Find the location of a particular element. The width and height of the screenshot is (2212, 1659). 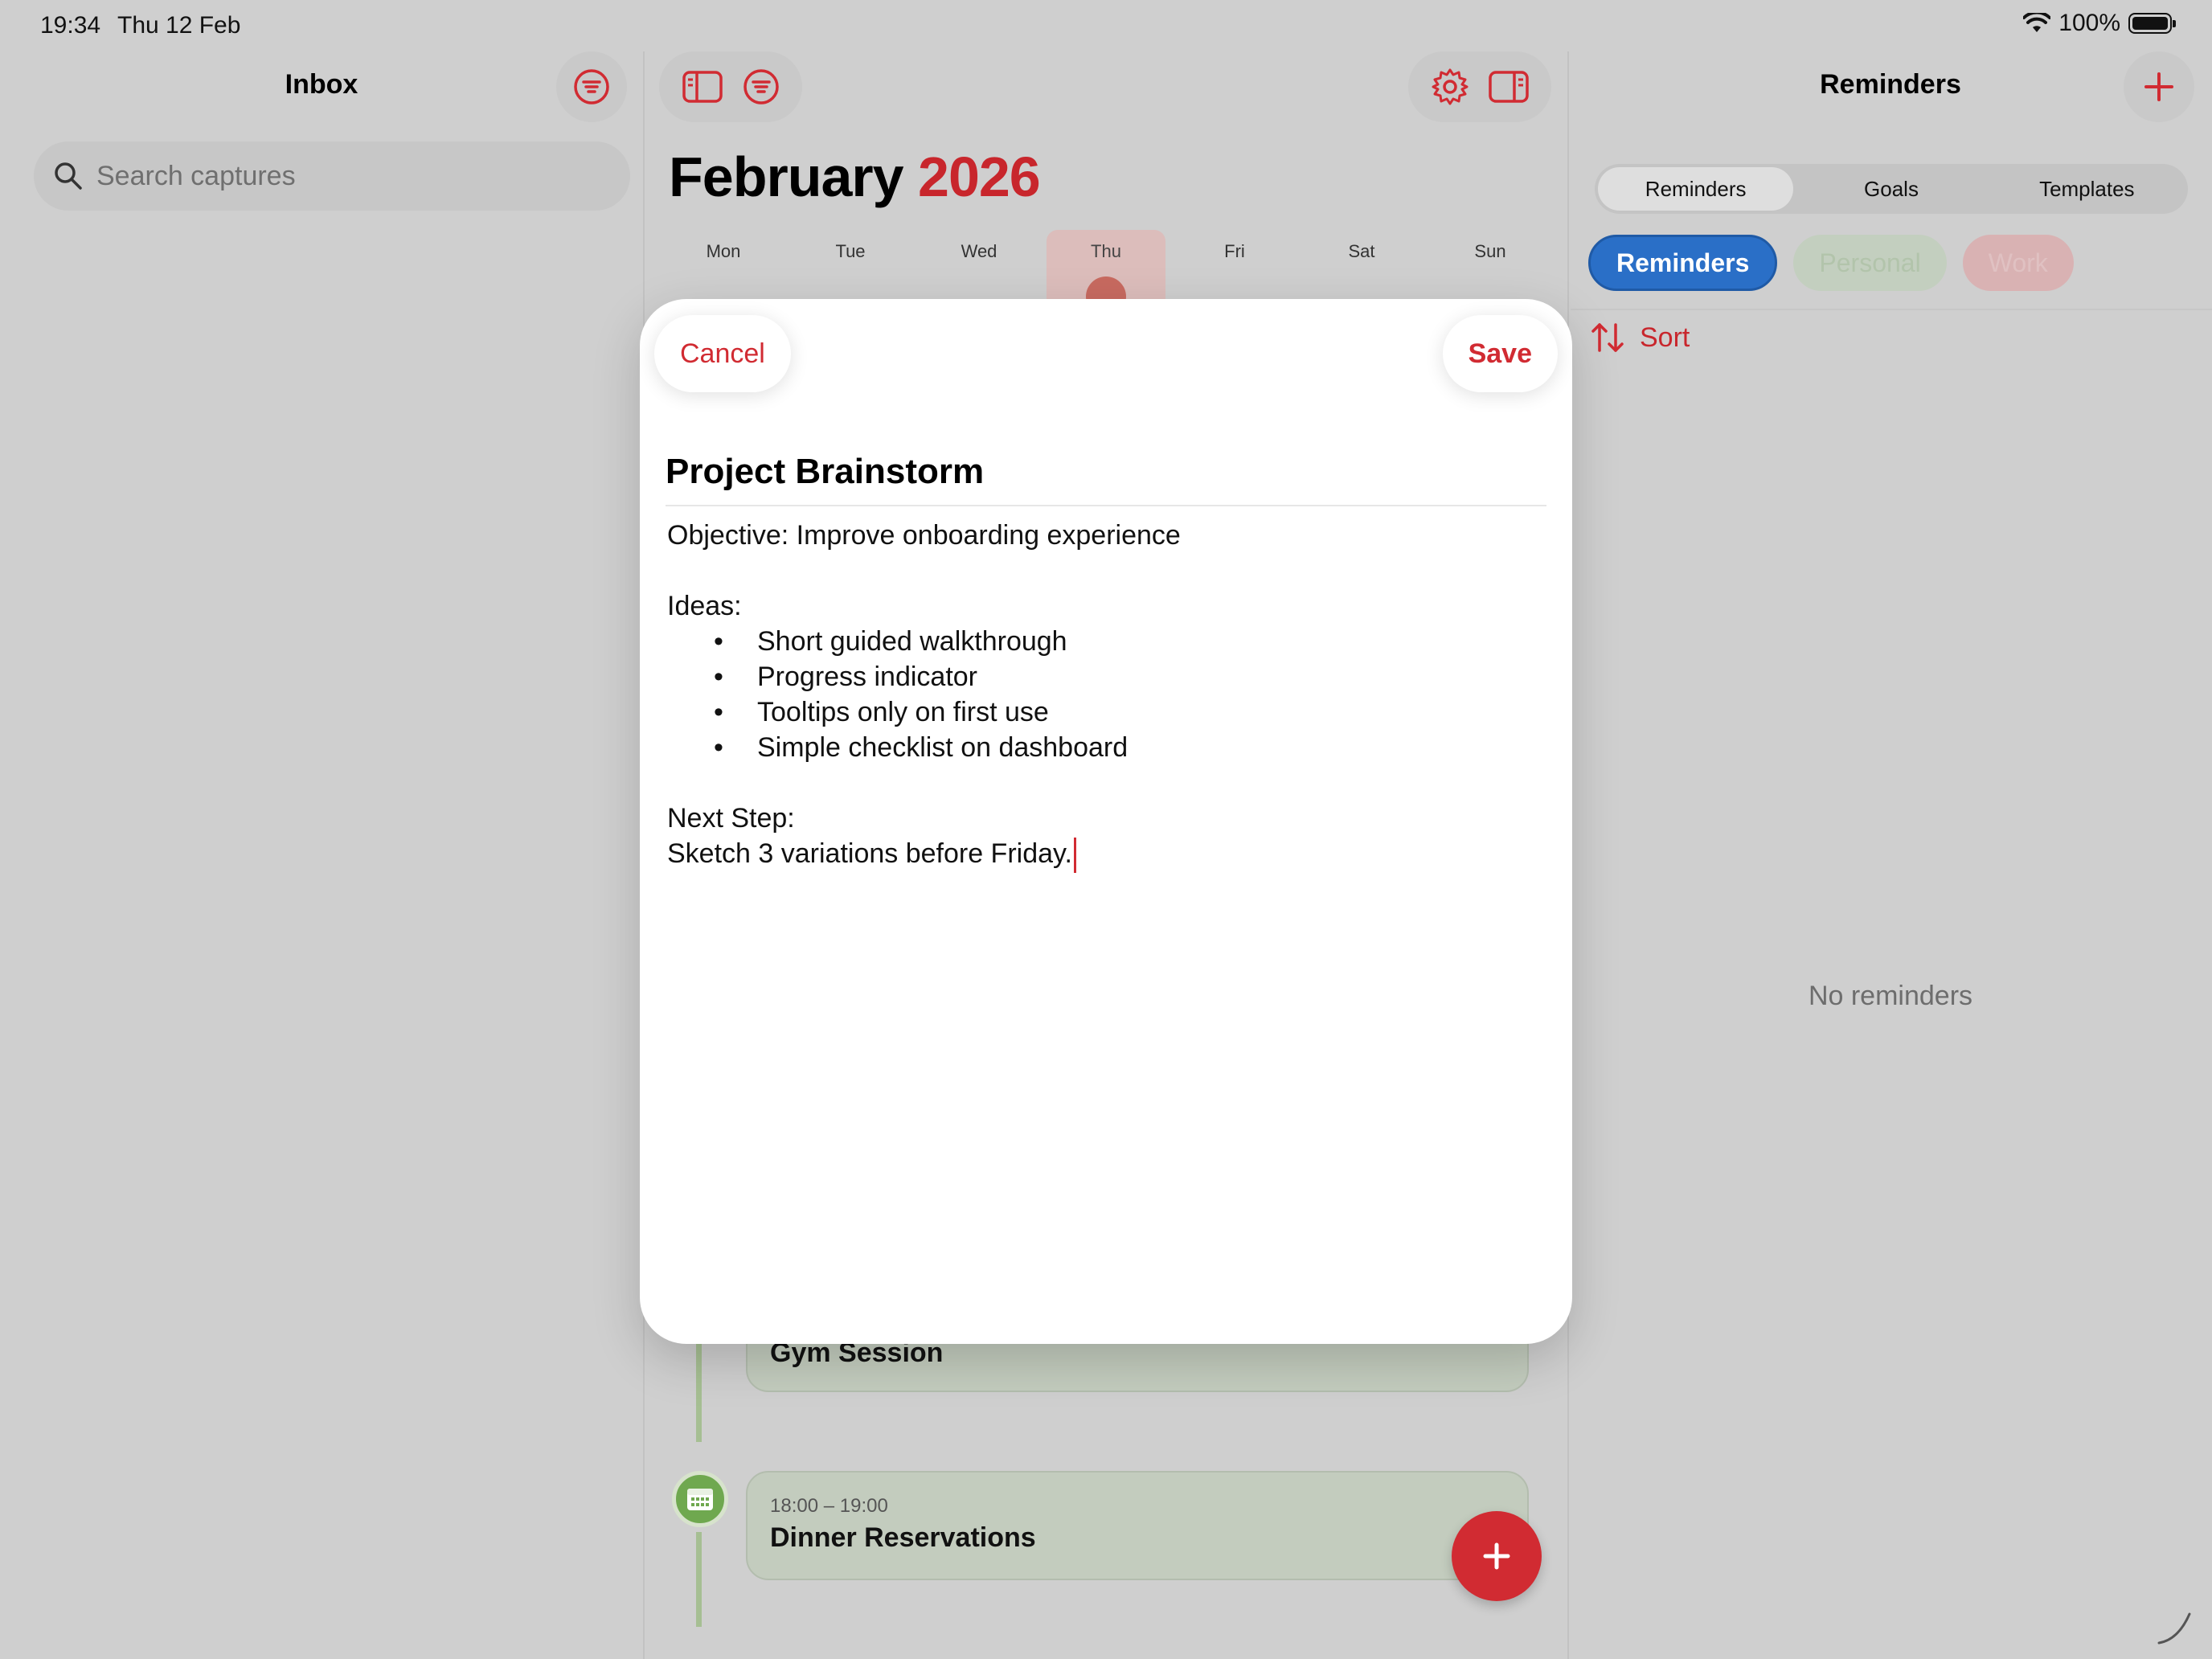

day-sun: Sun is located at coordinates (1490, 246).